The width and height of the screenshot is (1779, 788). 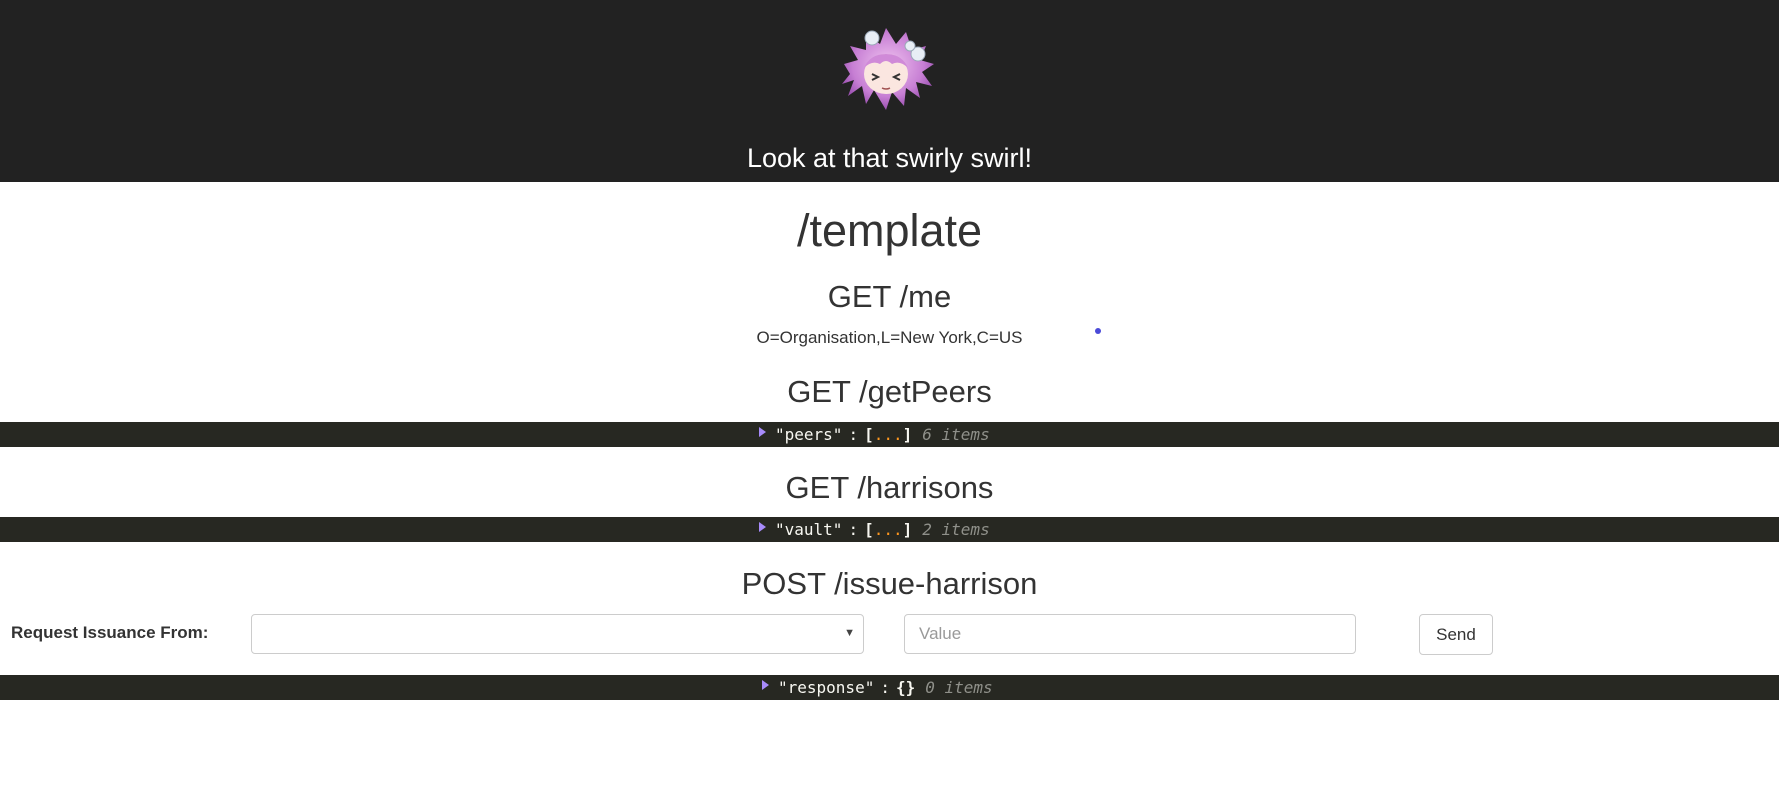 I want to click on json-braces: {}, so click(x=905, y=687).